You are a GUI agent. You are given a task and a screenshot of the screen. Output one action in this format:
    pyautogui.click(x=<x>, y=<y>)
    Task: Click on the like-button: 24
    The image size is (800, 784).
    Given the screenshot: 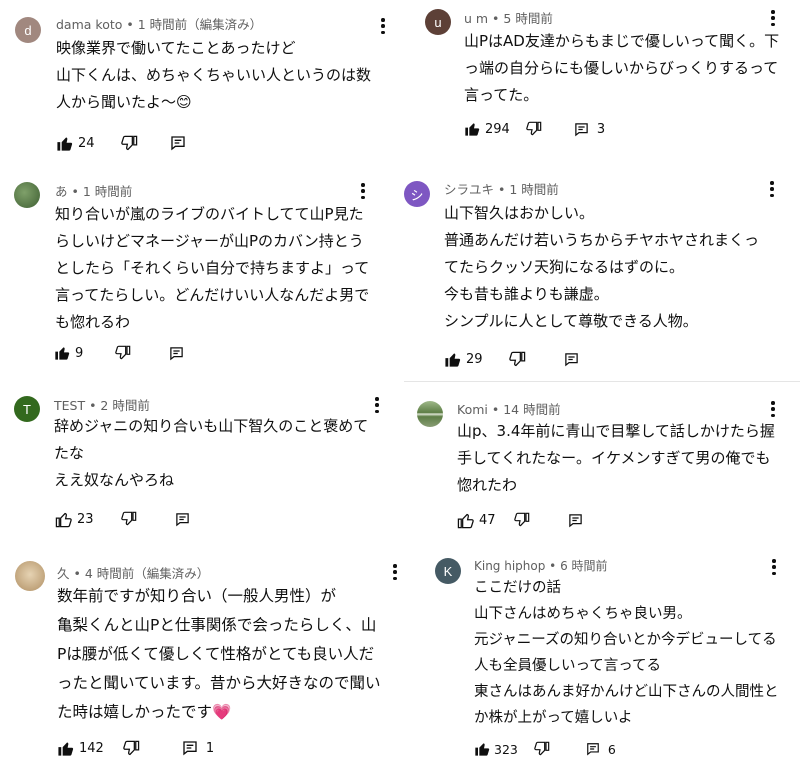 What is the action you would take?
    pyautogui.click(x=75, y=143)
    